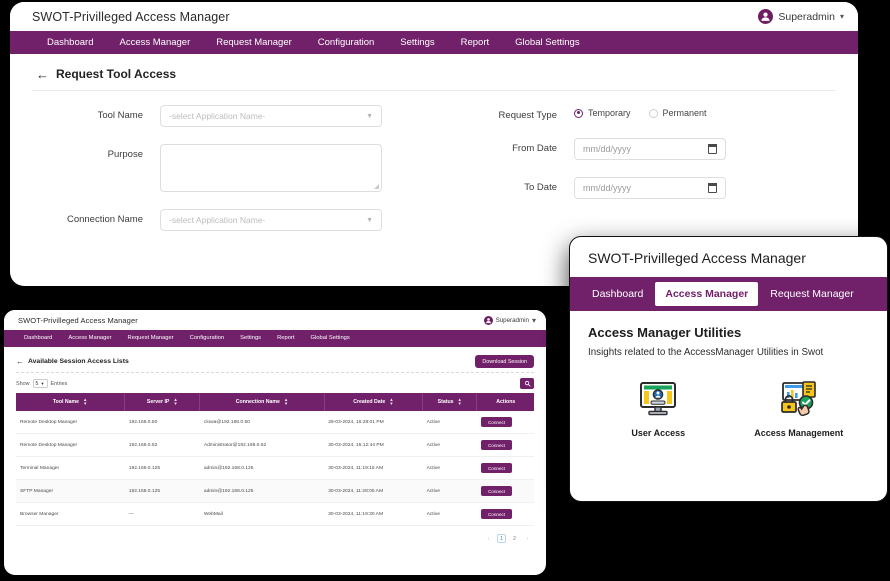  Describe the element at coordinates (811, 294) in the screenshot. I see `tab-request-manager: Request Manager` at that location.